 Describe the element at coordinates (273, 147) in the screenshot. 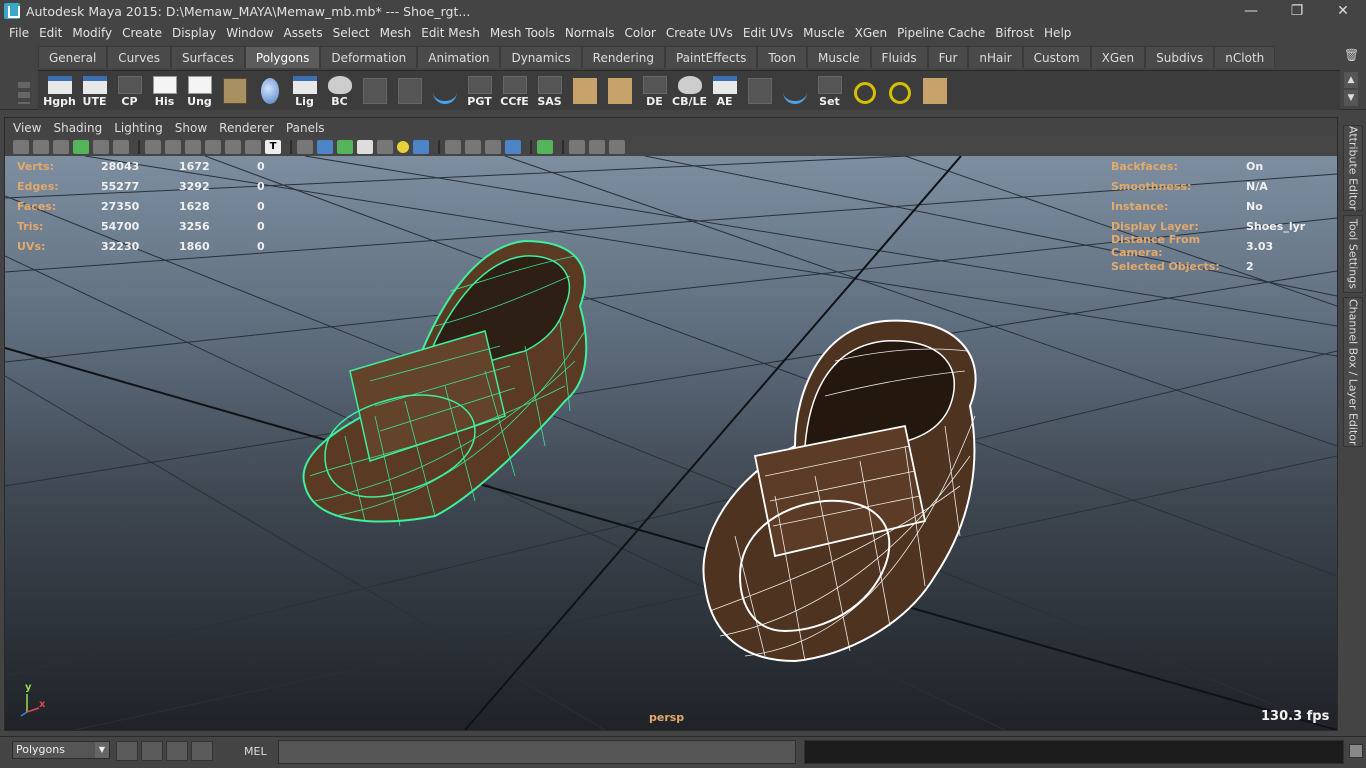

I see `safe-title-icon: T` at that location.